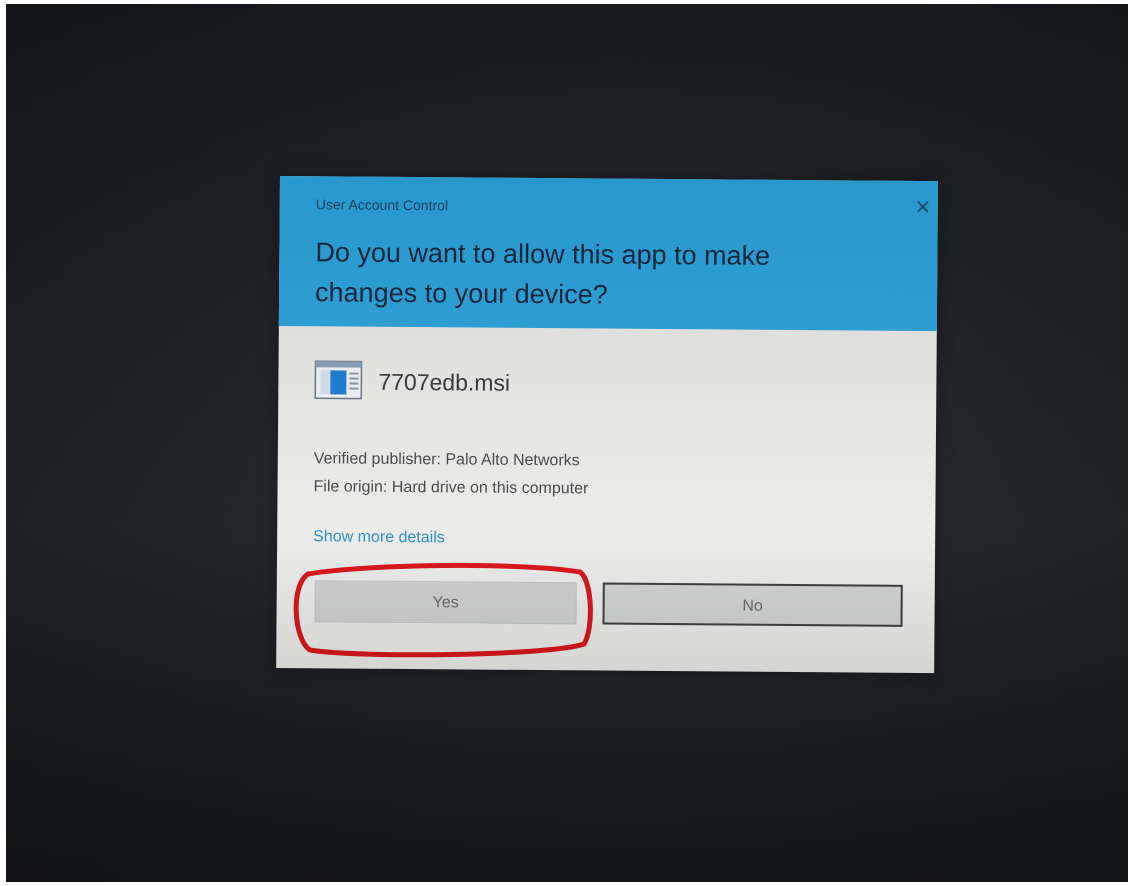 This screenshot has width=1134, height=886. I want to click on verified-publisher: Verified publisher: Palo Alto Networks, so click(446, 460).